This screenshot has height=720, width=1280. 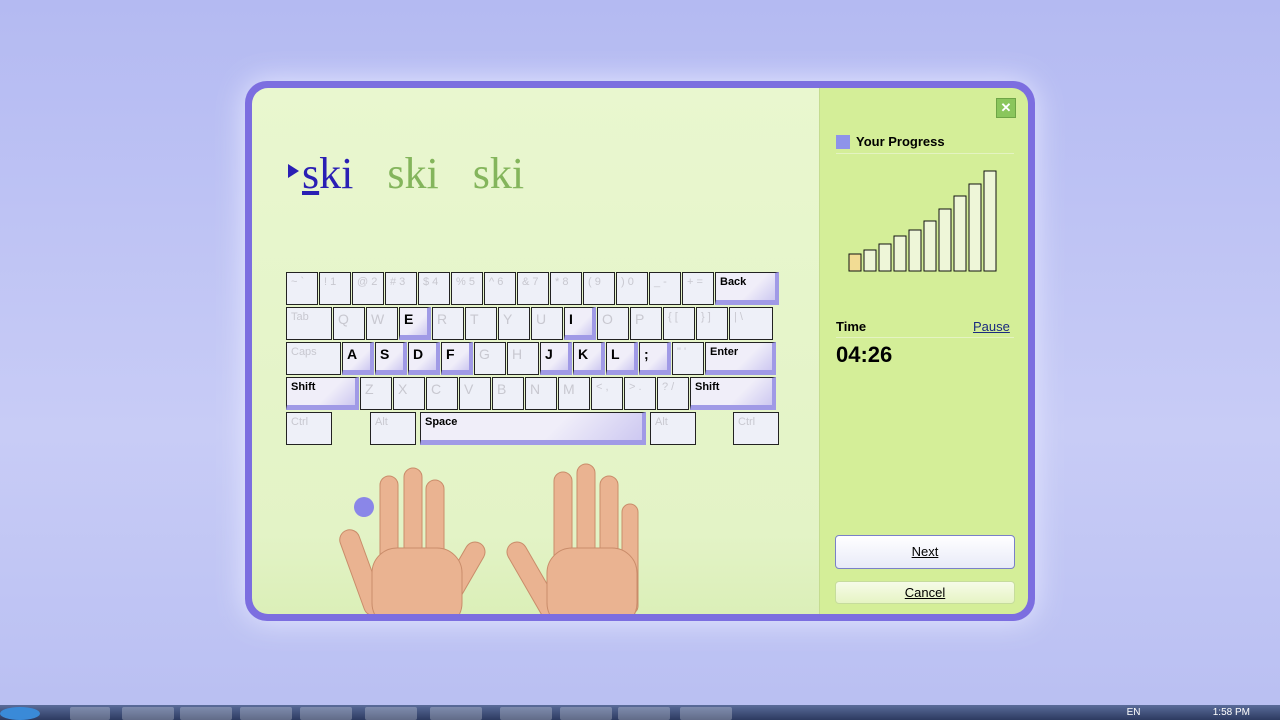 I want to click on key-3: # 3, so click(x=401, y=288).